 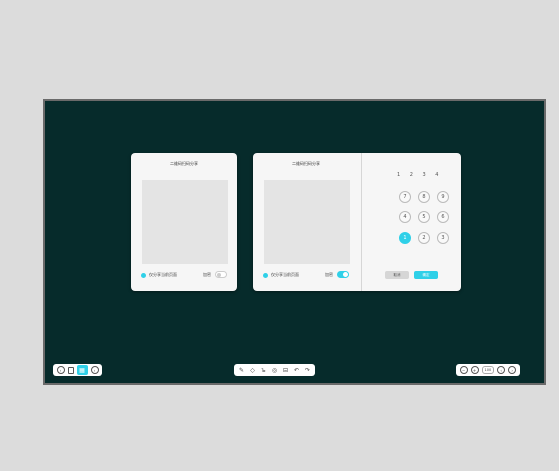 I want to click on page-toolbar: ‹ ▦ ›, so click(x=77, y=370).